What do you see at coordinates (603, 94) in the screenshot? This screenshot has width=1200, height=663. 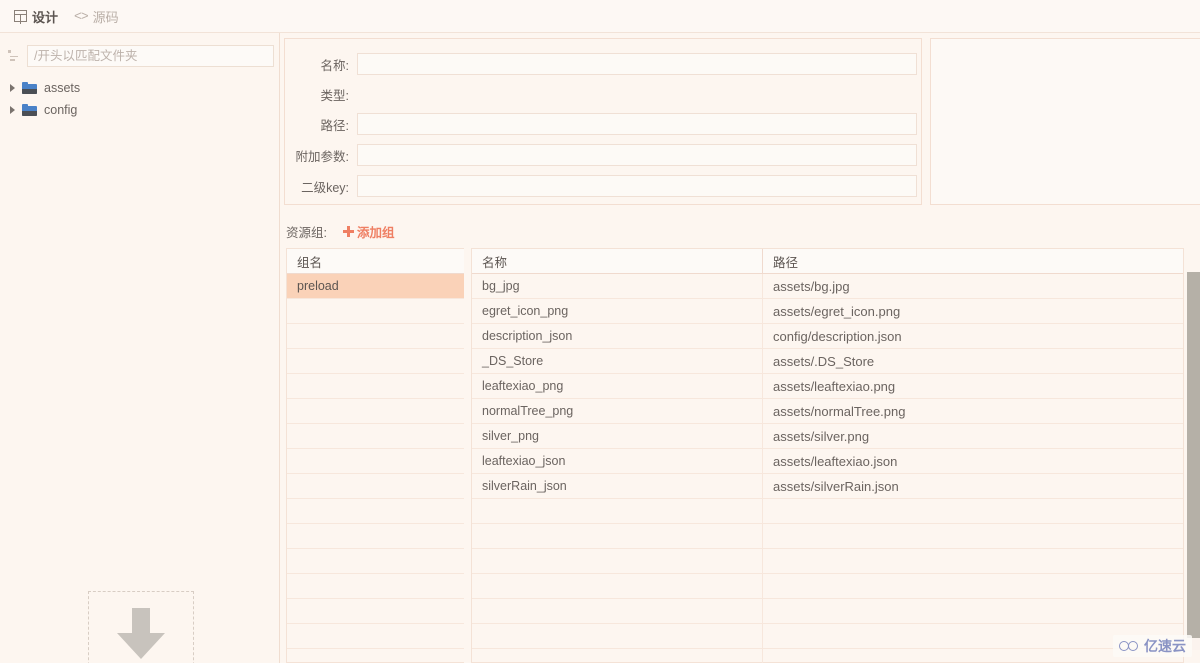 I see `form-row-type: 类型:` at bounding box center [603, 94].